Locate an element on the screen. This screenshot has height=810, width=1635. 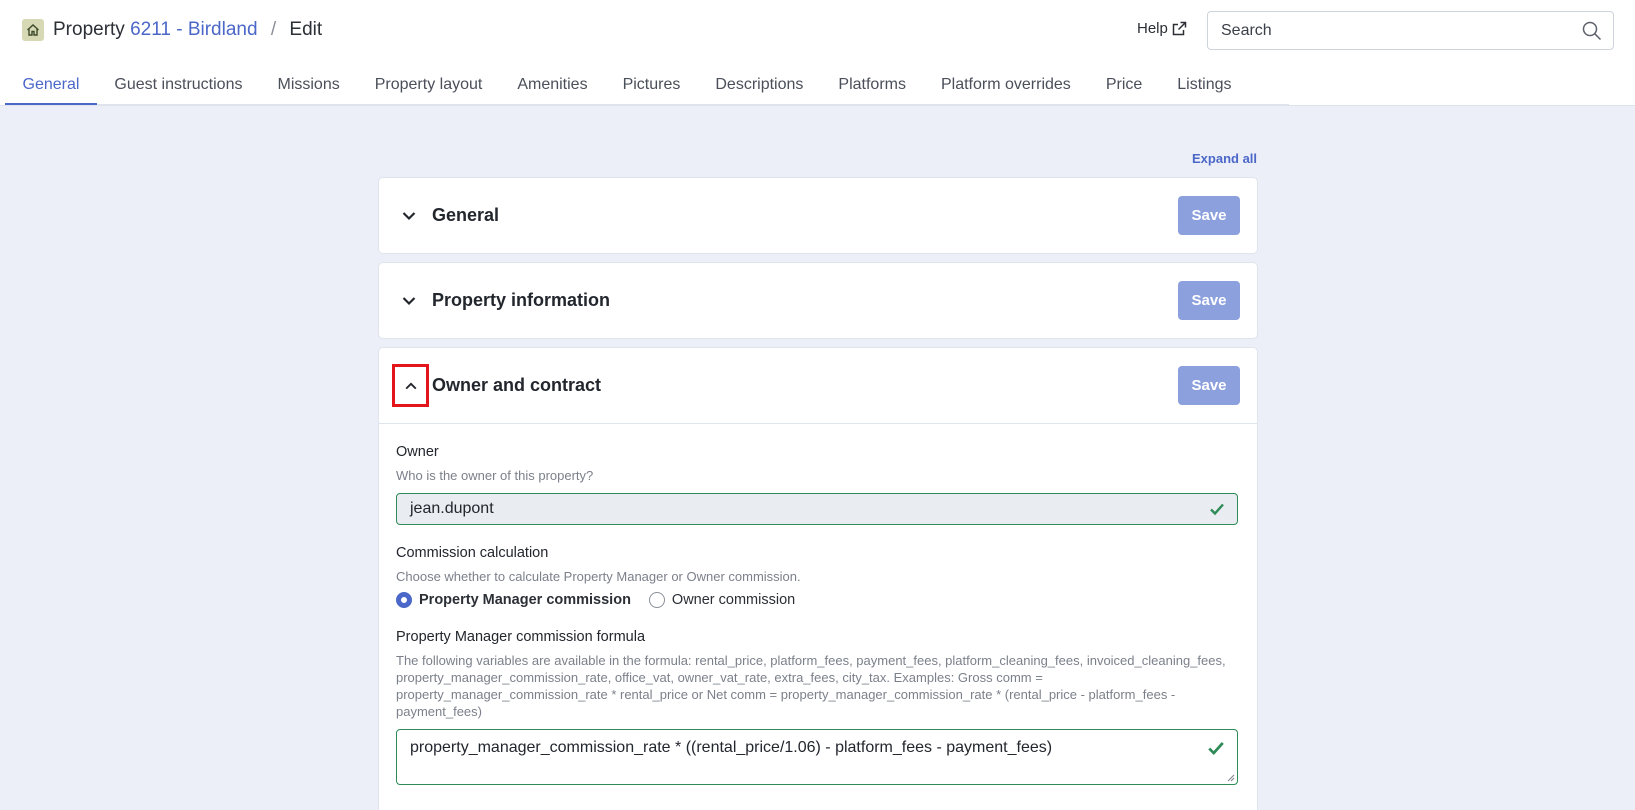
help-link: Help is located at coordinates (1162, 28).